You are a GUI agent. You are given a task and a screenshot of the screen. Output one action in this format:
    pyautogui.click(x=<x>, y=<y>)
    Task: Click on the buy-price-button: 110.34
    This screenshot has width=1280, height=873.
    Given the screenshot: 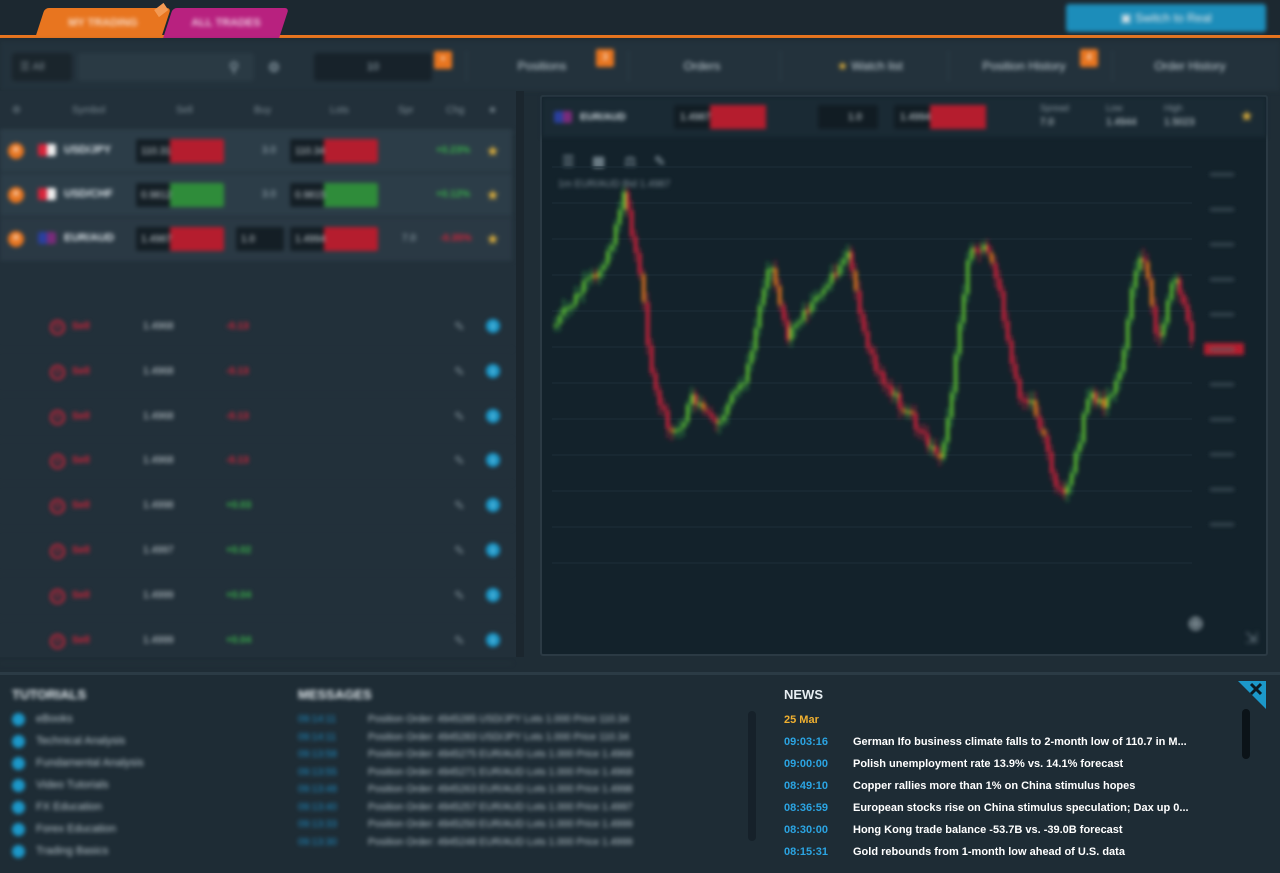 What is the action you would take?
    pyautogui.click(x=334, y=151)
    